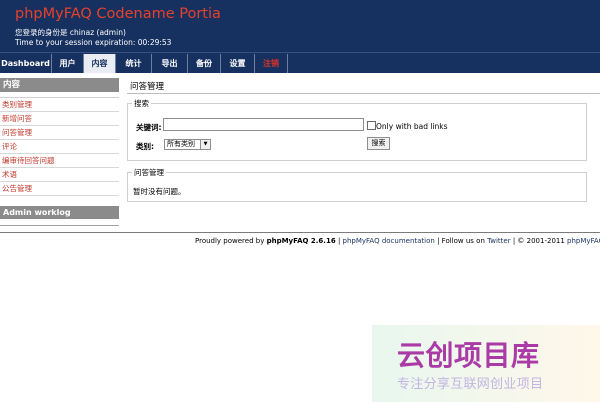 This screenshot has height=402, width=600. What do you see at coordinates (389, 241) in the screenshot?
I see `footer-docs-link: phpMyFAQ documentation` at bounding box center [389, 241].